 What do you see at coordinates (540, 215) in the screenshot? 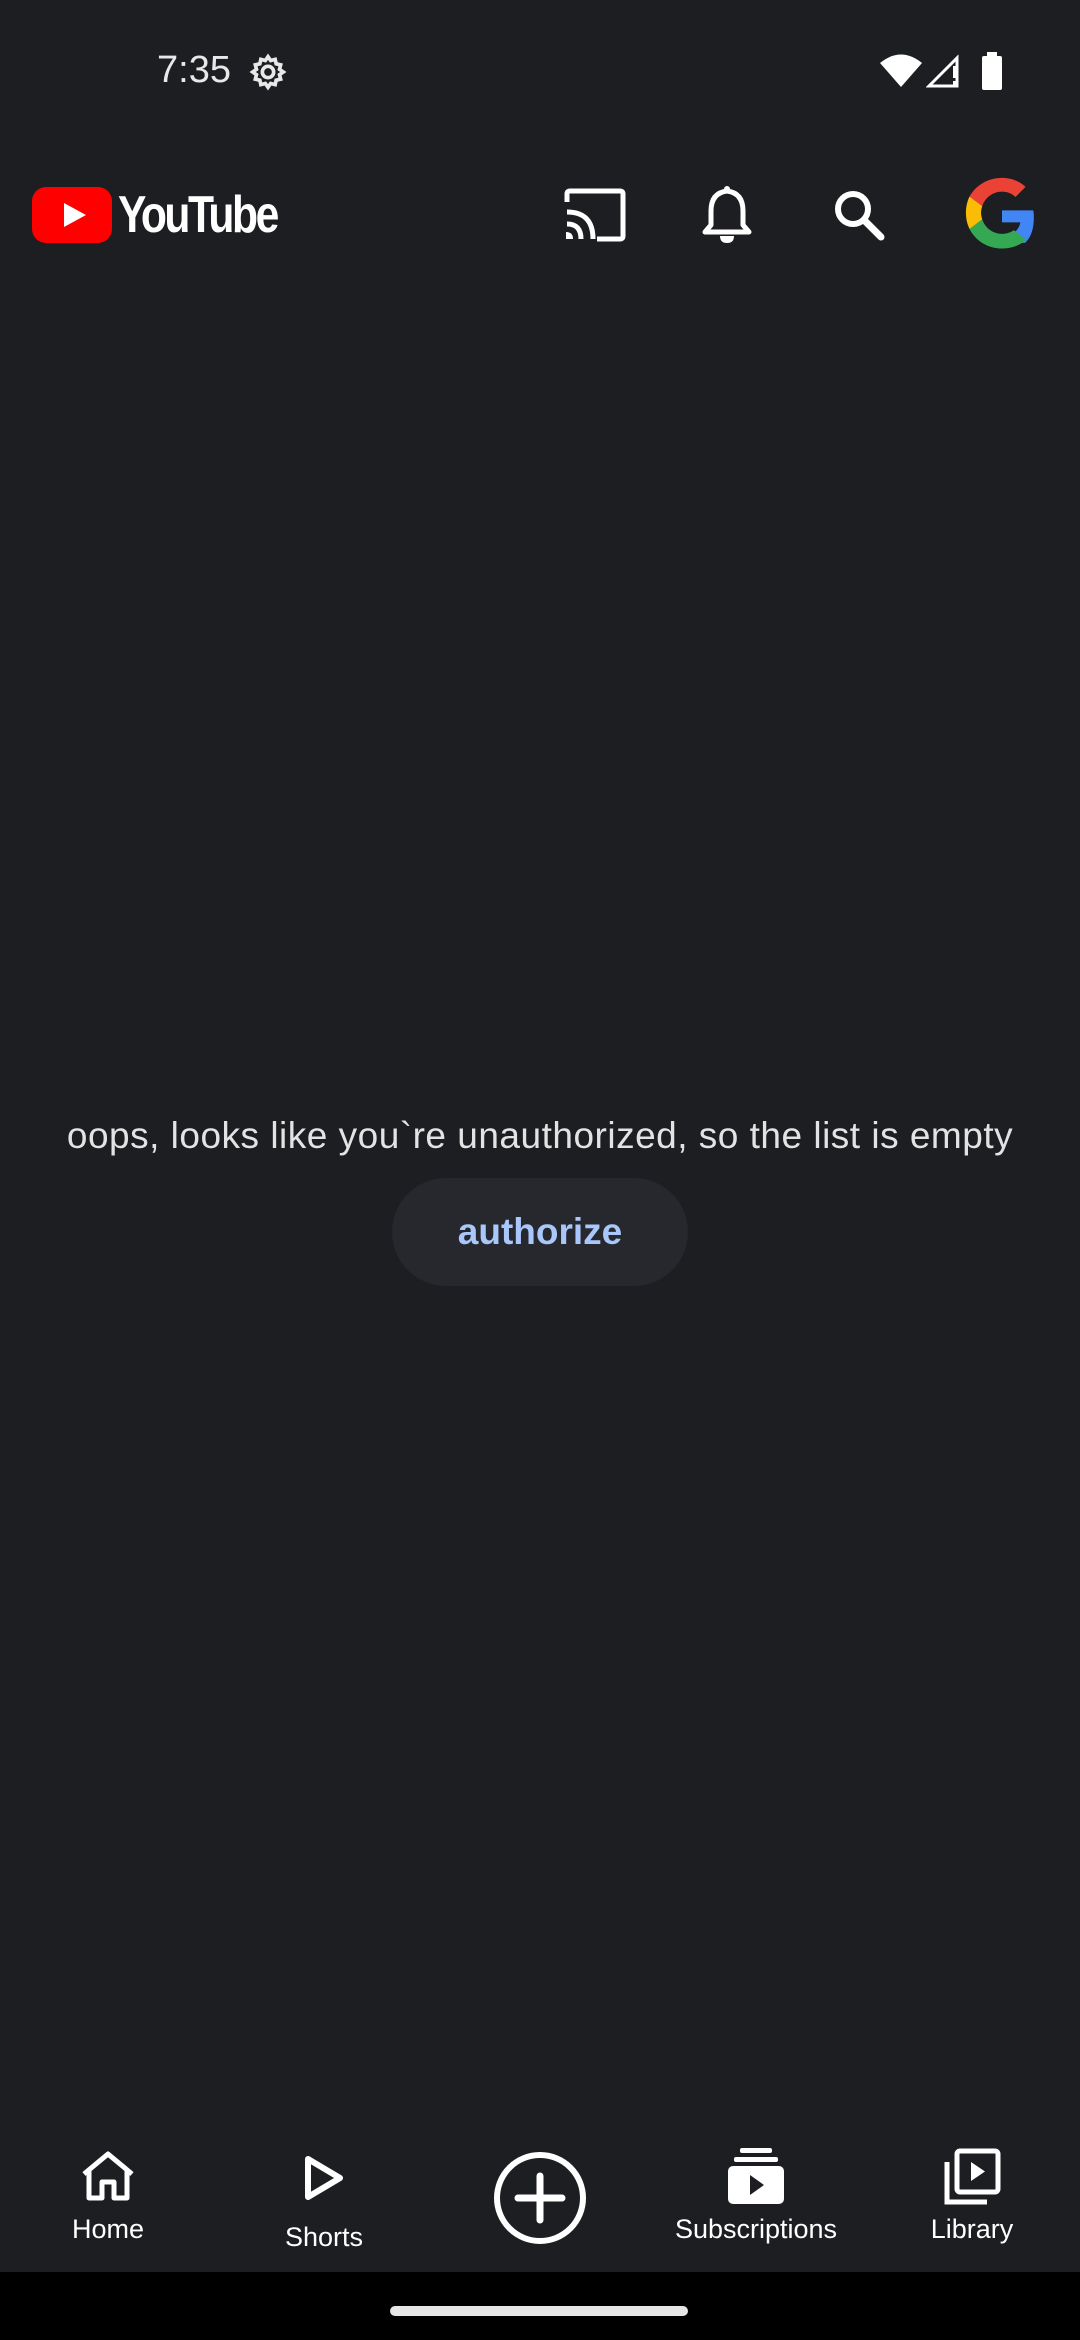
I see `app-header: YouTube` at bounding box center [540, 215].